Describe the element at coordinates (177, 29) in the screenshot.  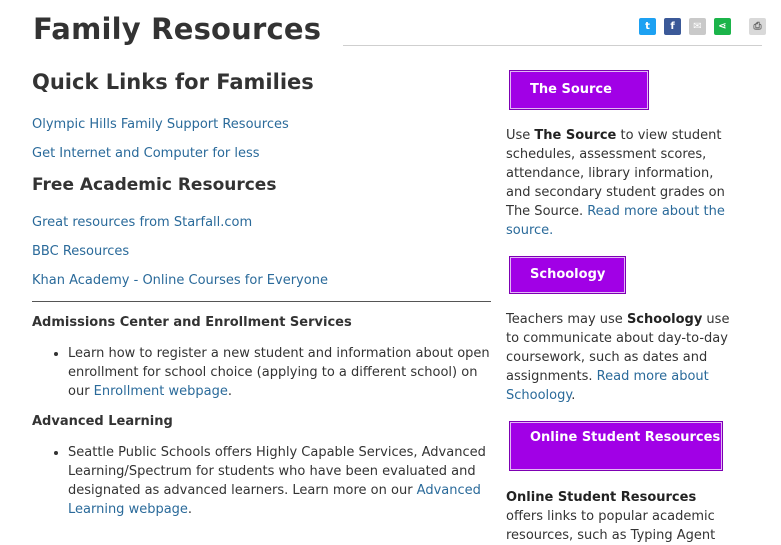
I see `page-title: Family Resources` at that location.